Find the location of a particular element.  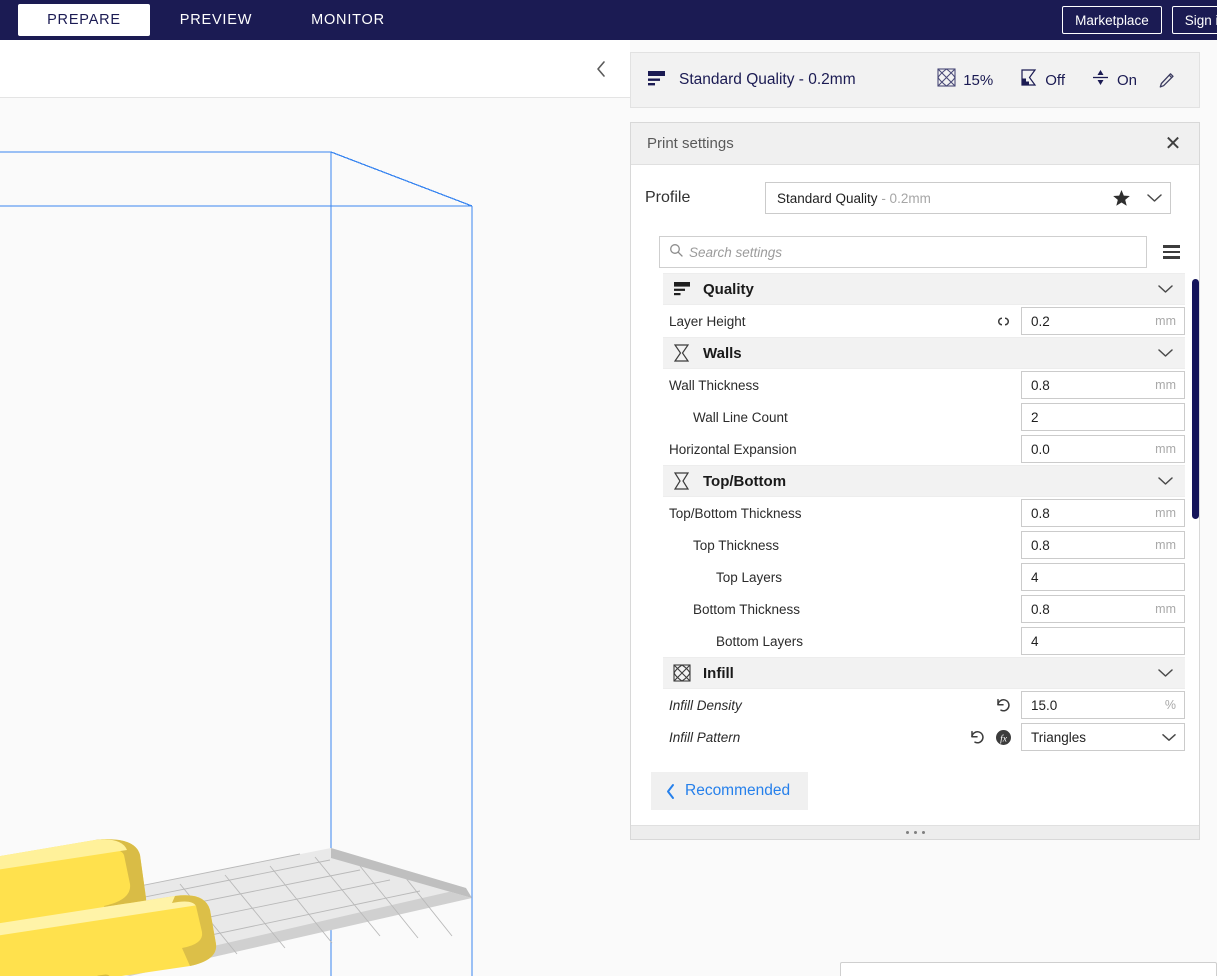

search-settings-box is located at coordinates (903, 252).